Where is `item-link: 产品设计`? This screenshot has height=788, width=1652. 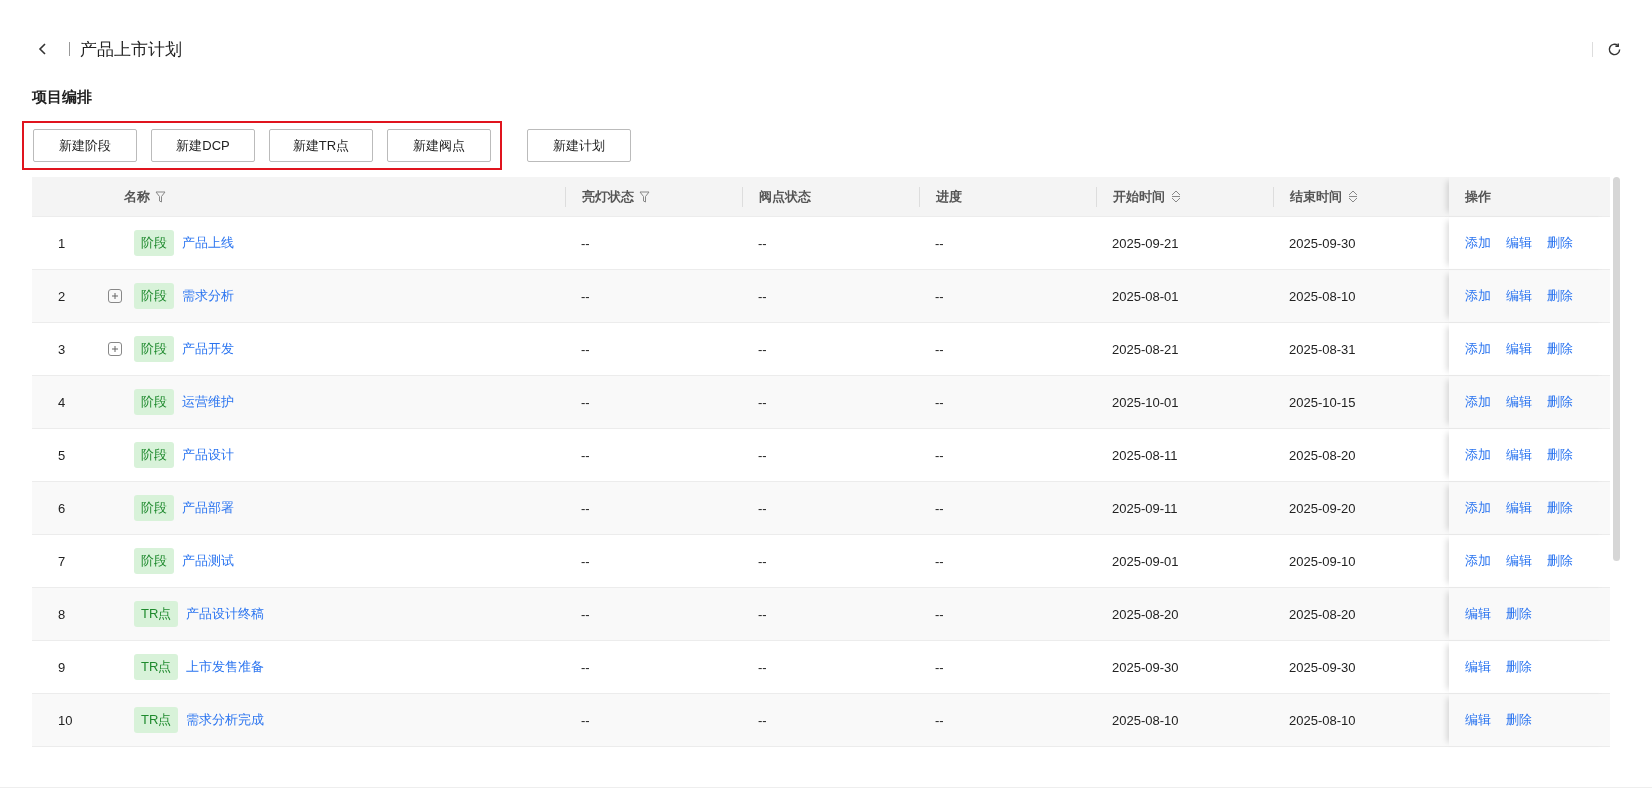
item-link: 产品设计 is located at coordinates (208, 455).